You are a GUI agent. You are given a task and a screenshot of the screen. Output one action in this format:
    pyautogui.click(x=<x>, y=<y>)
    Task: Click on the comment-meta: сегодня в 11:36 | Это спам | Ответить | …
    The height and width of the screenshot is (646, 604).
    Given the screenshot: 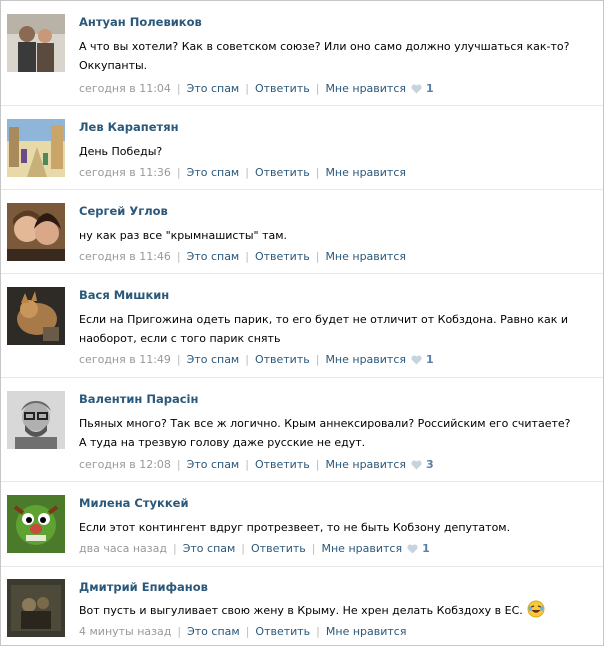 What is the action you would take?
    pyautogui.click(x=242, y=172)
    